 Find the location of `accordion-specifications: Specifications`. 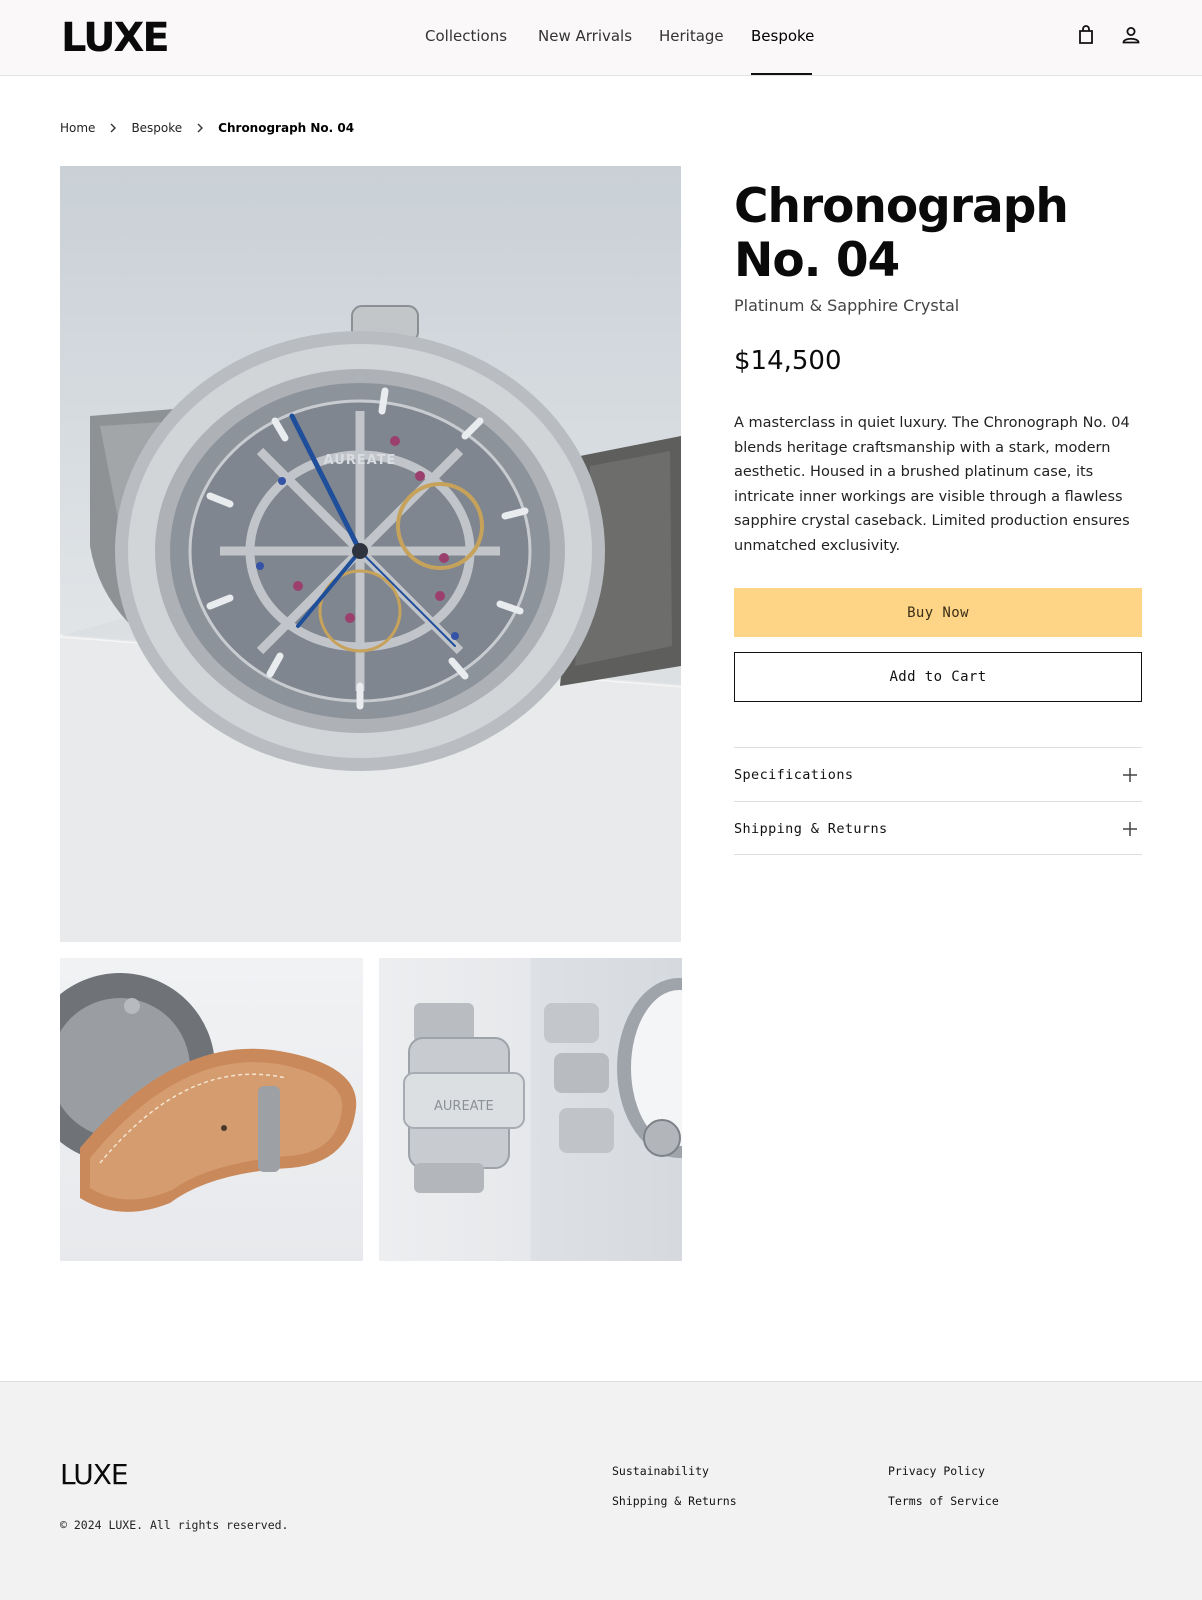

accordion-specifications: Specifications is located at coordinates (938, 774).